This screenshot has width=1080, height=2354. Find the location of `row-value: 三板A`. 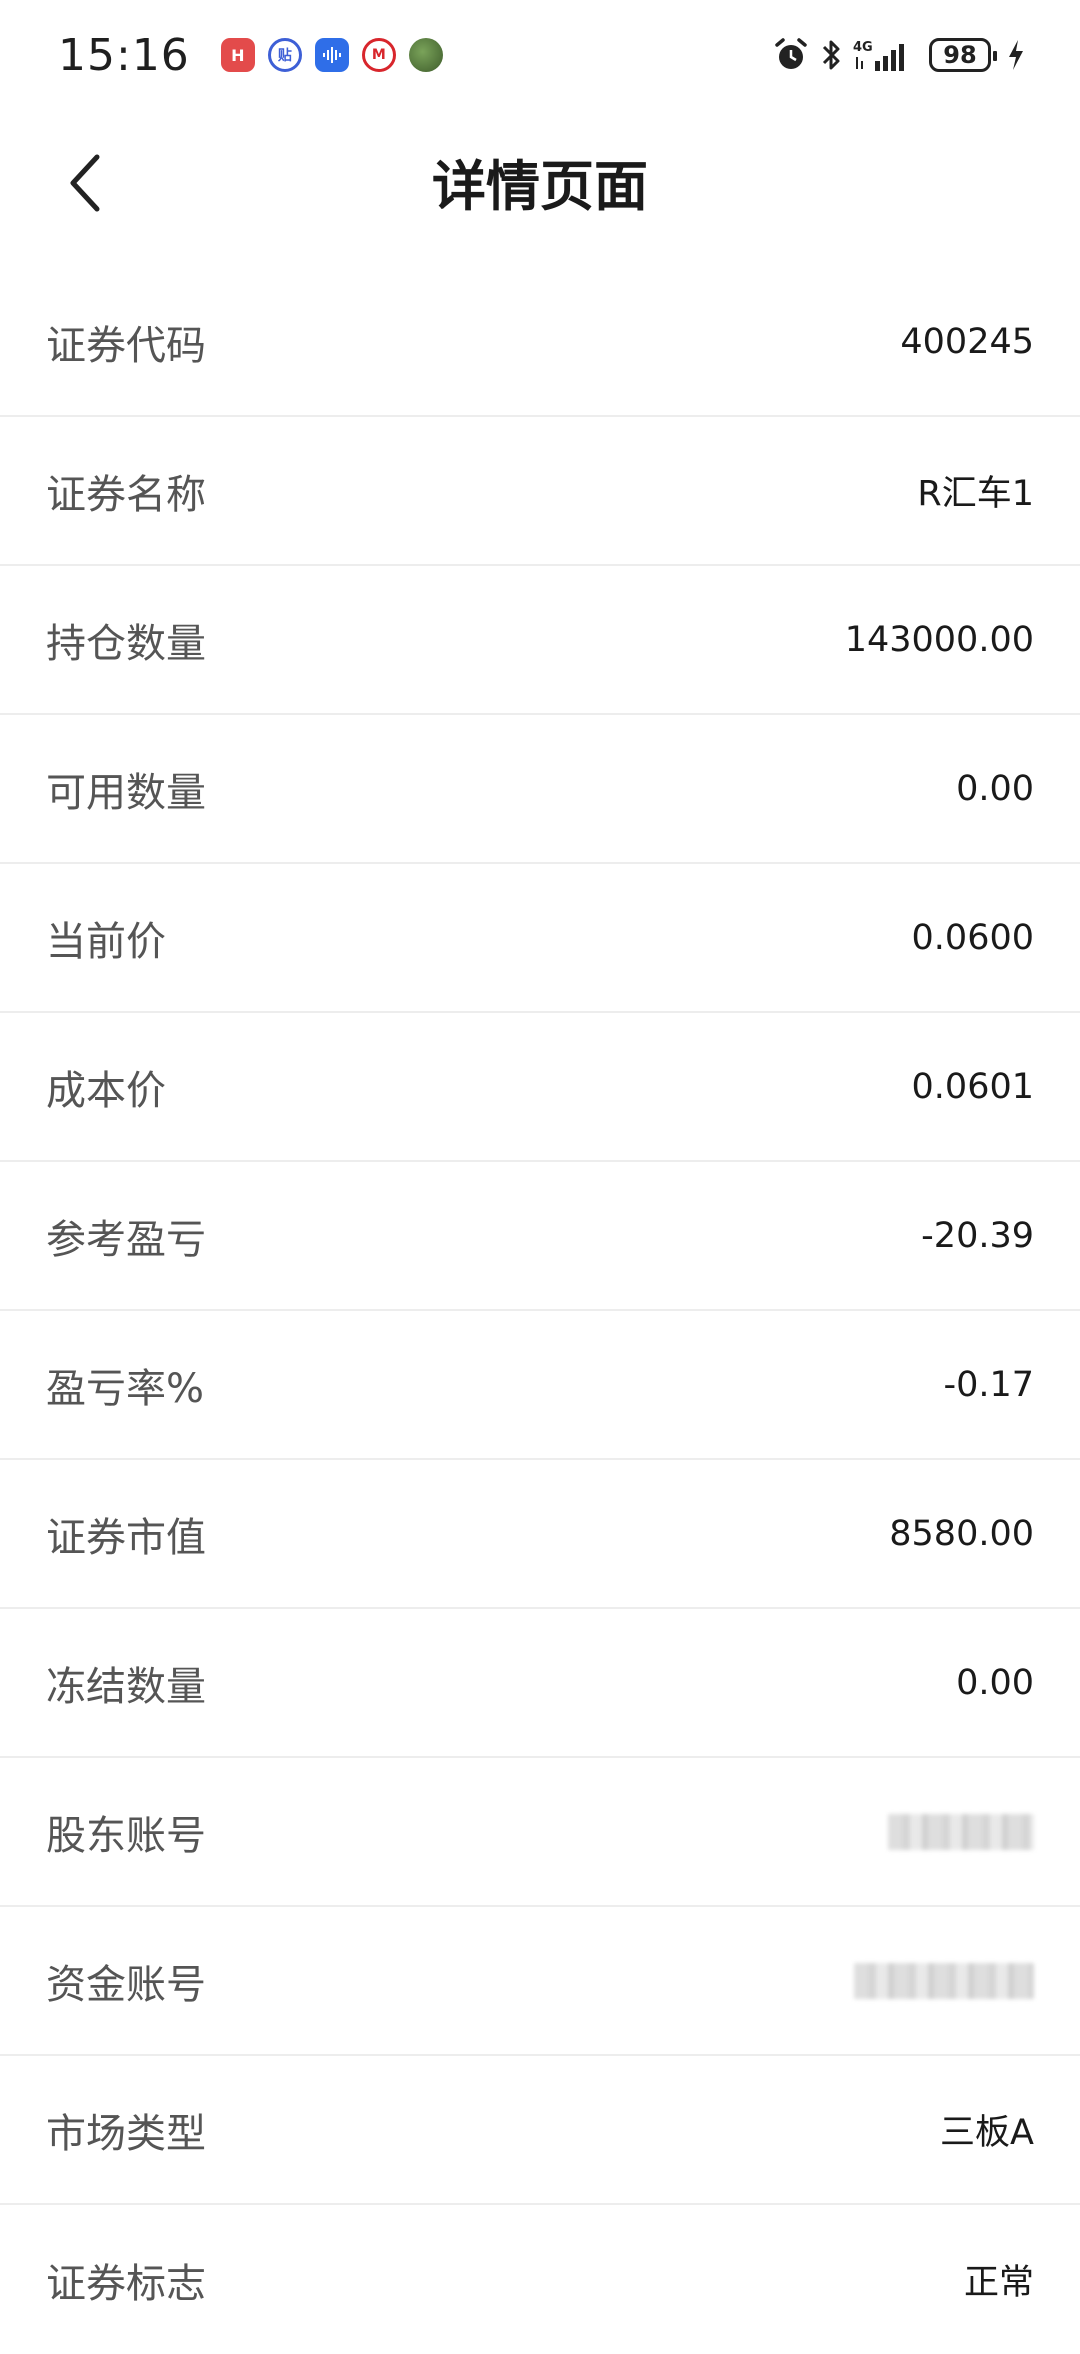

row-value: 三板A is located at coordinates (987, 2133).